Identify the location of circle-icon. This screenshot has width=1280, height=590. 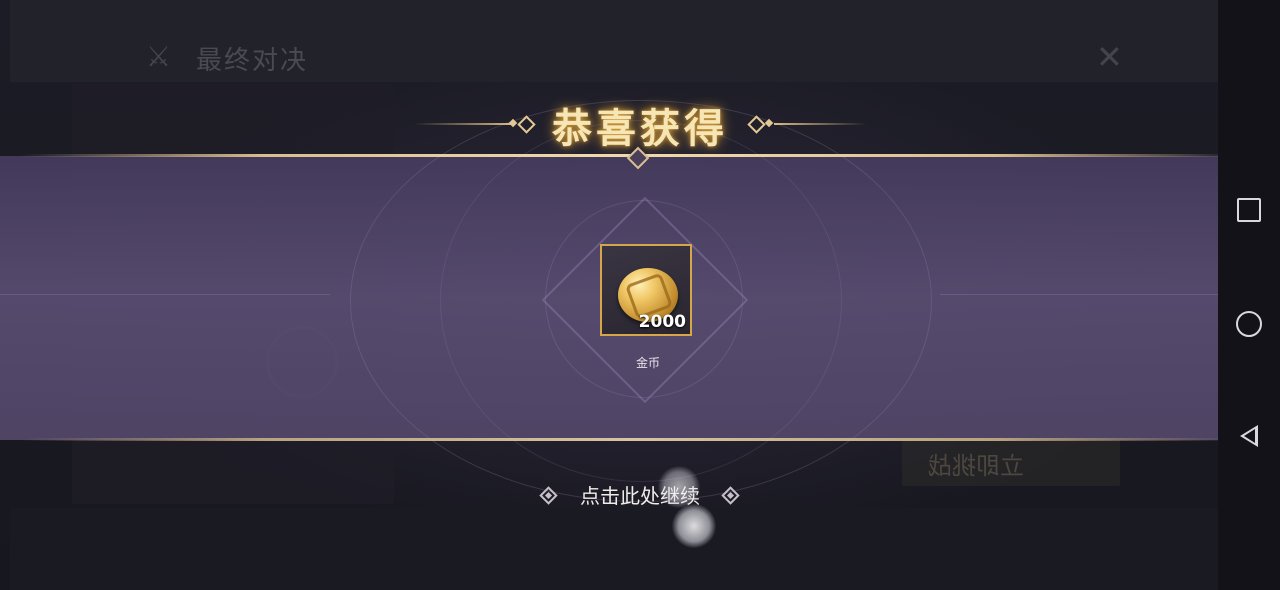
(1249, 324).